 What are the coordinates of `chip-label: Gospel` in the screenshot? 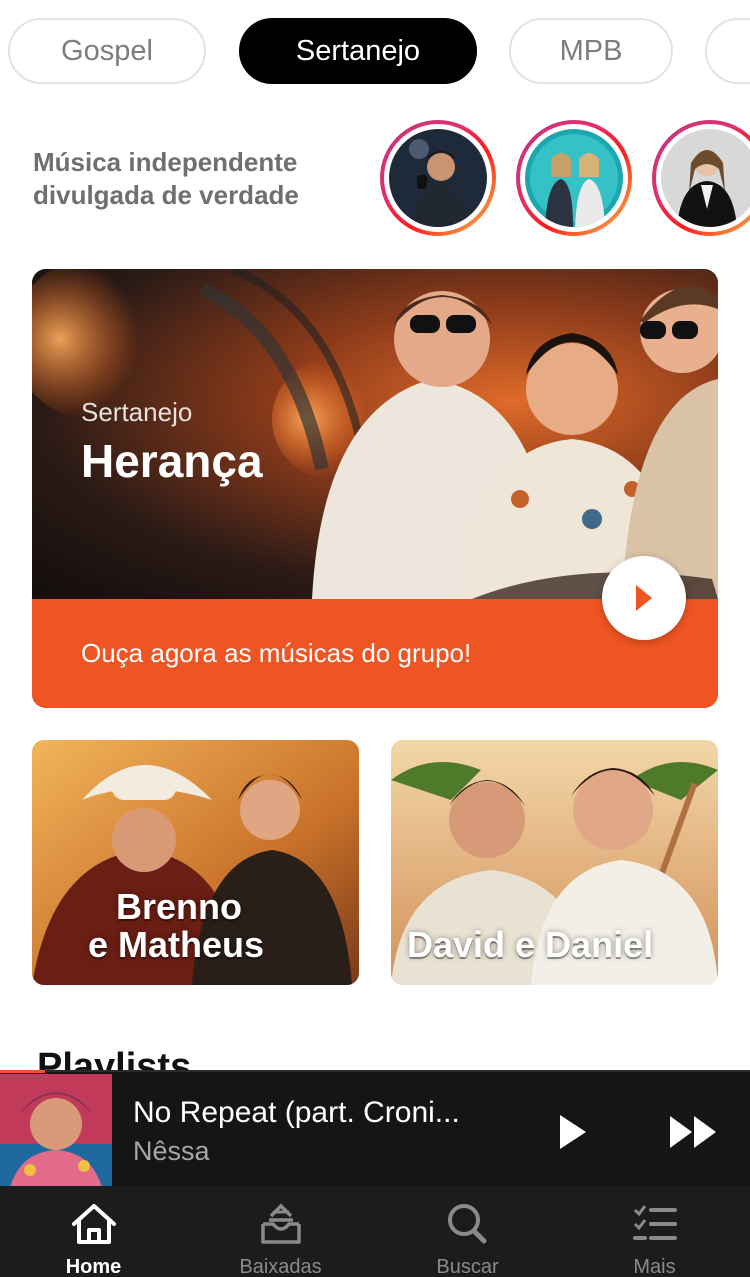 It's located at (107, 50).